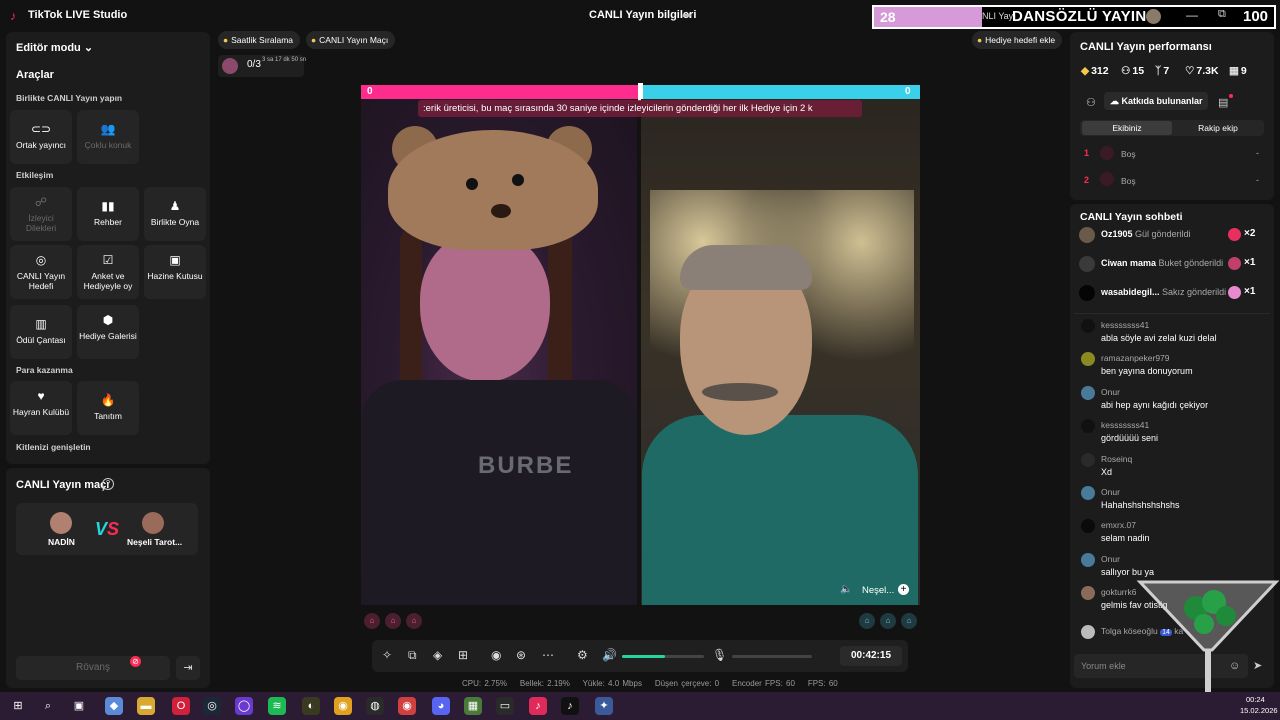 The image size is (1280, 720). I want to click on chat-username: emxrx.07, so click(1118, 525).